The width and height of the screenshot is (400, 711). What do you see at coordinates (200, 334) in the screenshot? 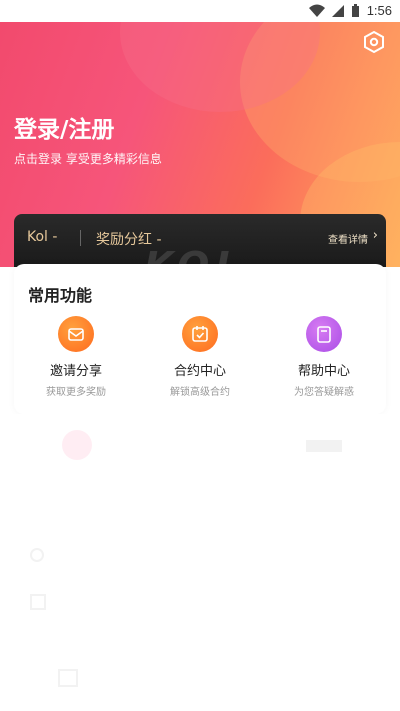
I see `contract-calendar-icon` at bounding box center [200, 334].